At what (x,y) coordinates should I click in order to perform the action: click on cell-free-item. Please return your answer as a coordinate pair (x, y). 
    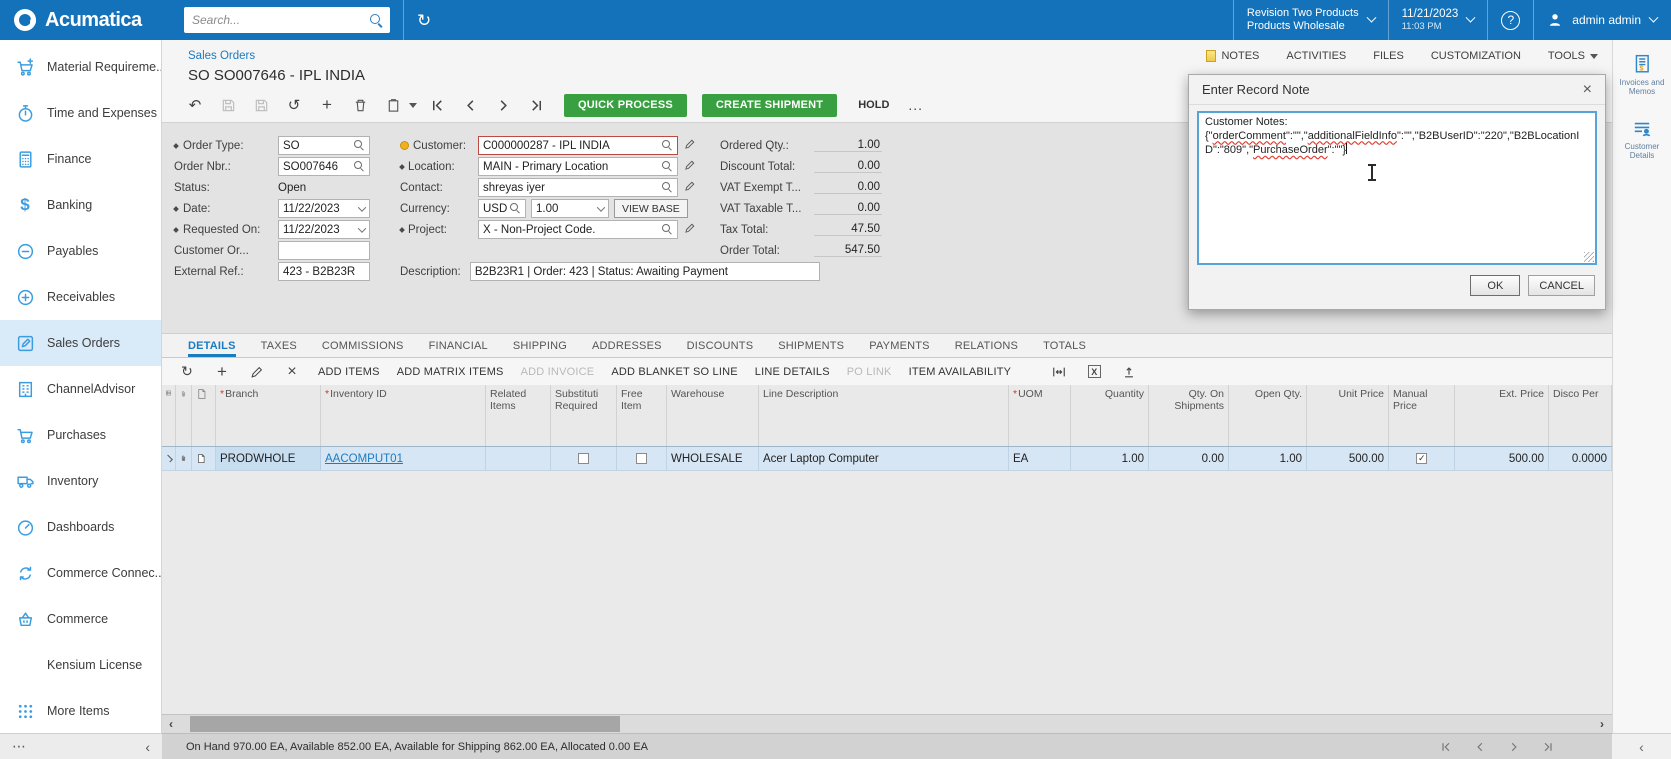
    Looking at the image, I should click on (642, 458).